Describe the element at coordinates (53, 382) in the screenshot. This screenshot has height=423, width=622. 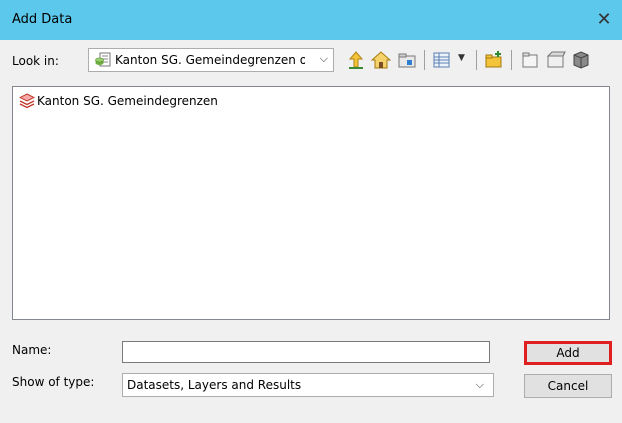
I see `show-of-type-label: Show of type:` at that location.